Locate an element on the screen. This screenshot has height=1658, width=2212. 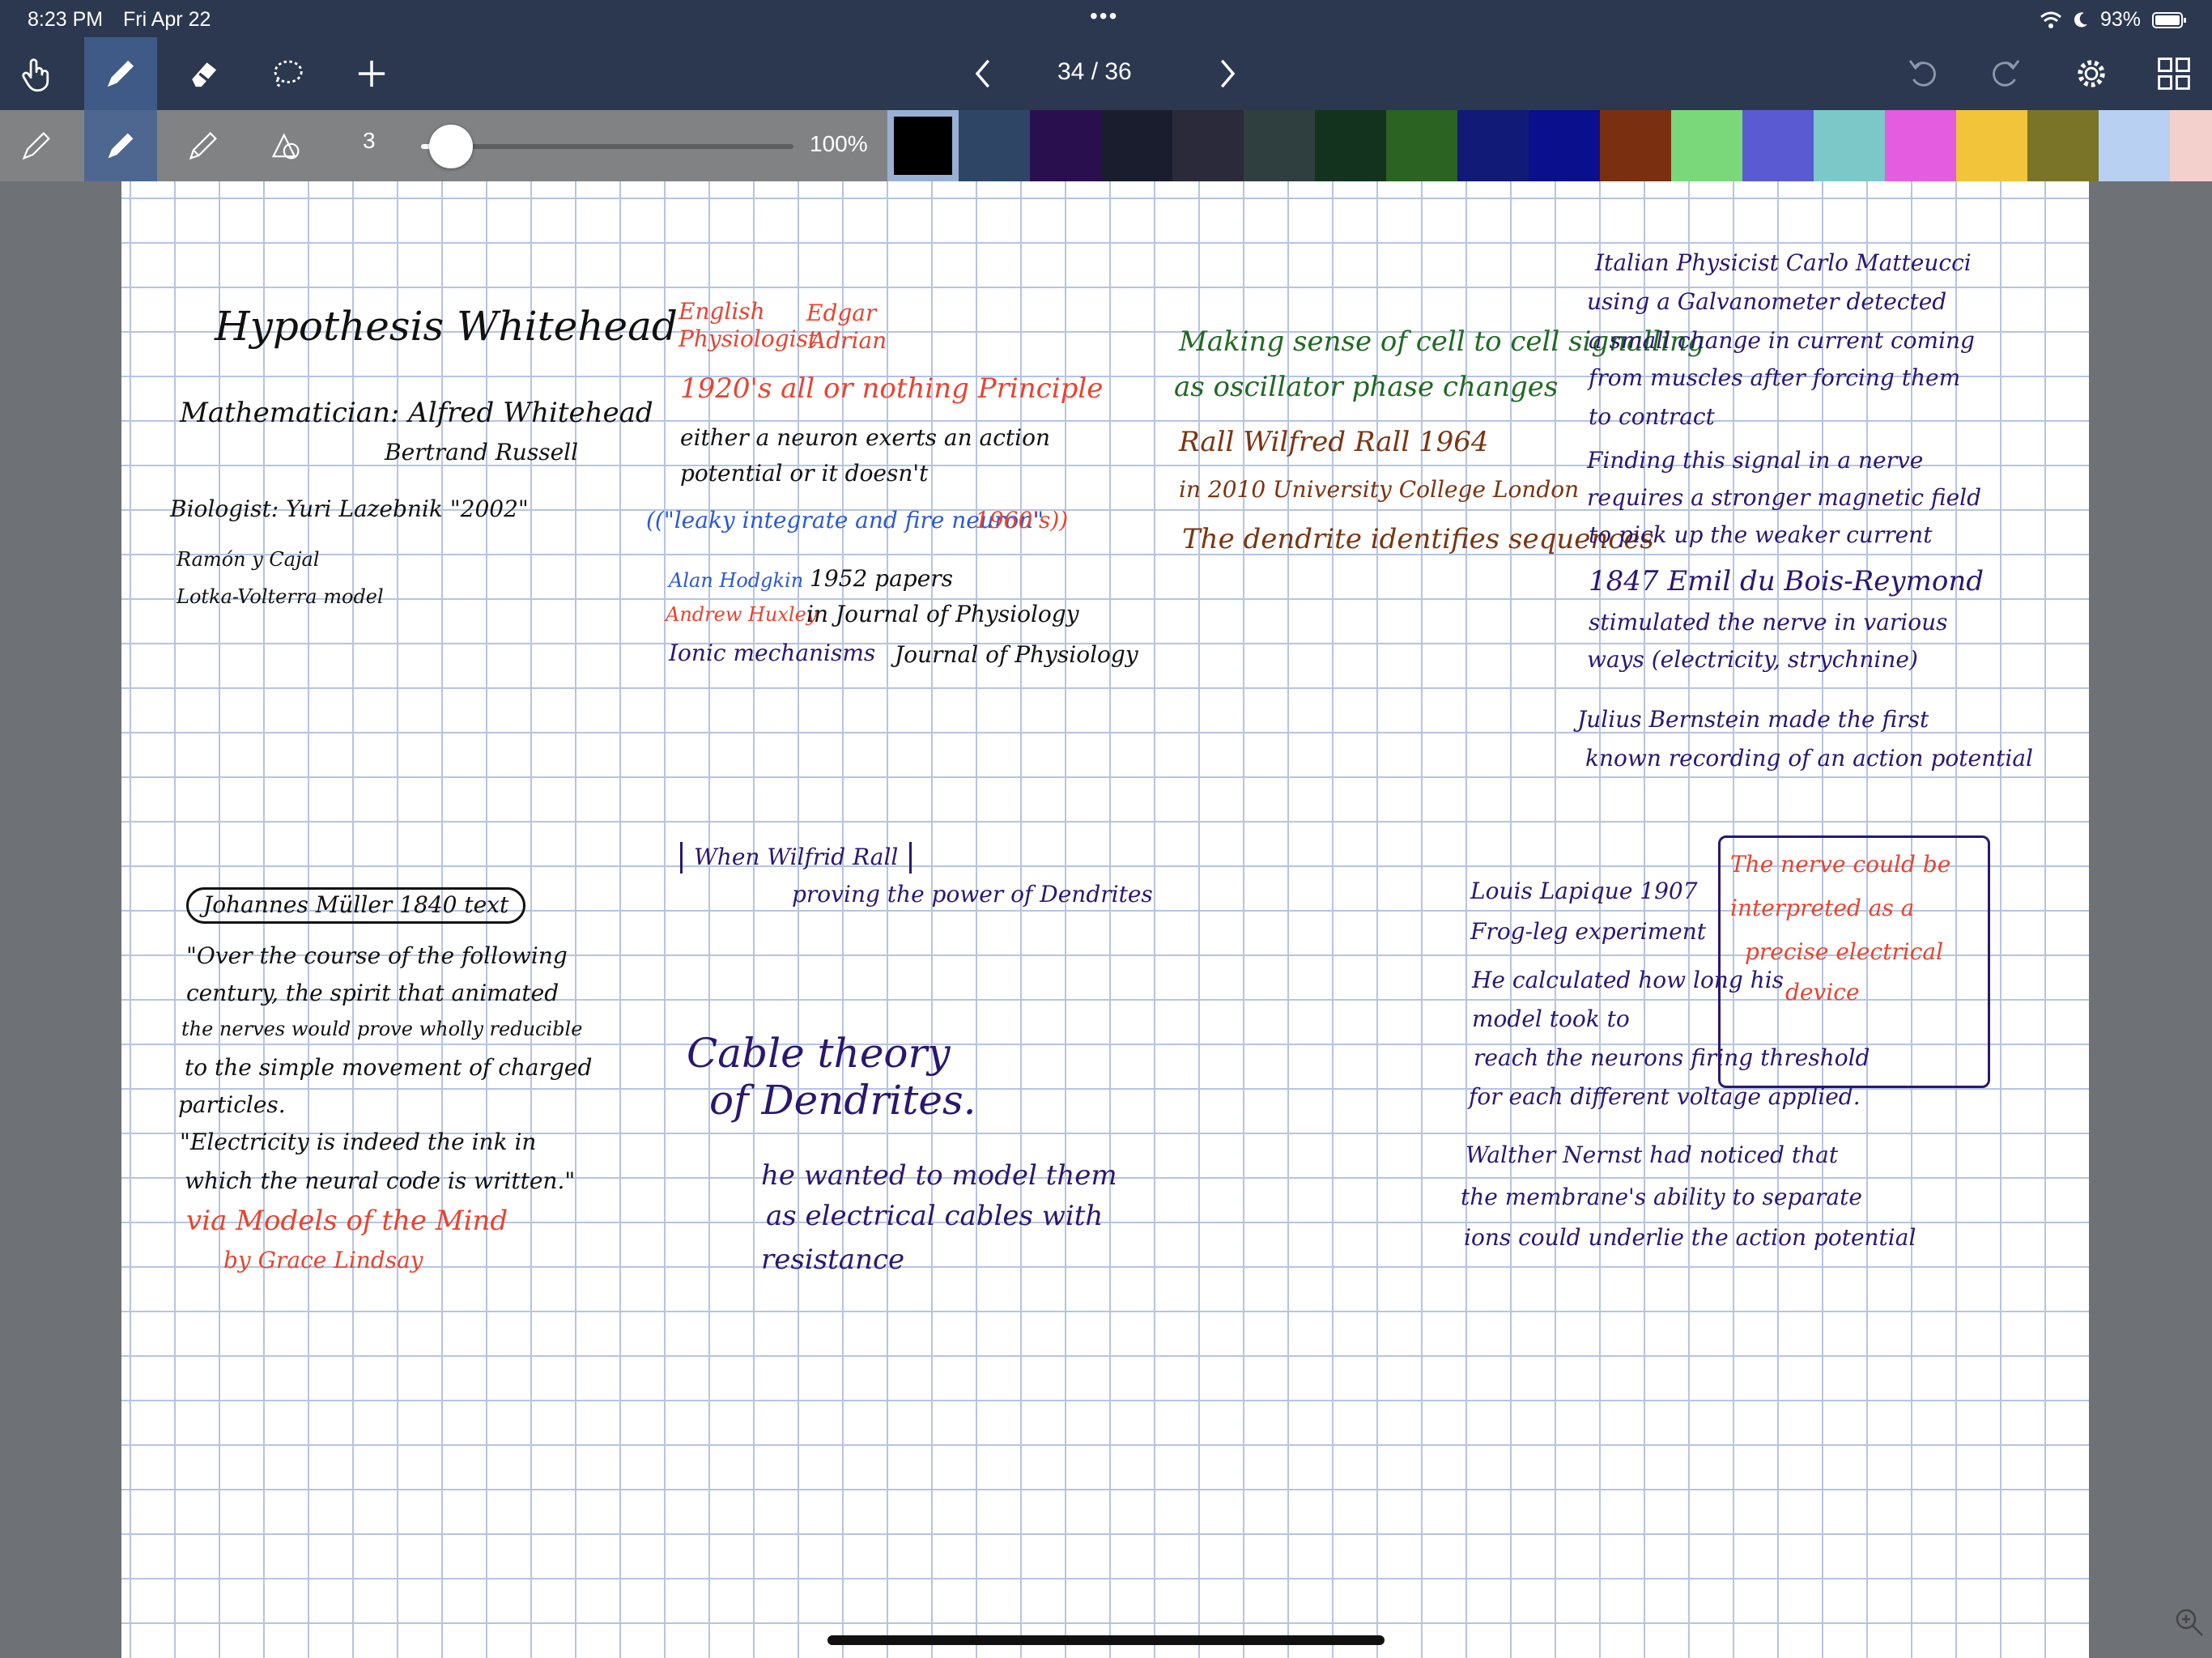
ball-pen-icon is located at coordinates (121, 146).